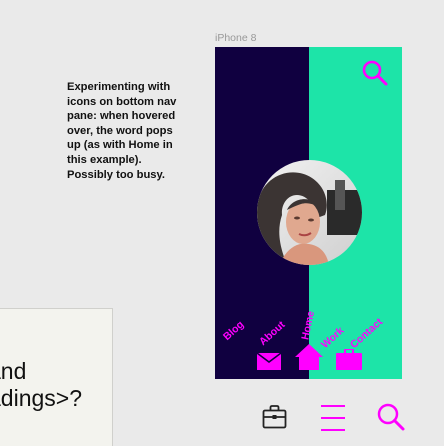 Image resolution: width=444 pixels, height=446 pixels. I want to click on artboard-label: iPhone 8, so click(236, 38).